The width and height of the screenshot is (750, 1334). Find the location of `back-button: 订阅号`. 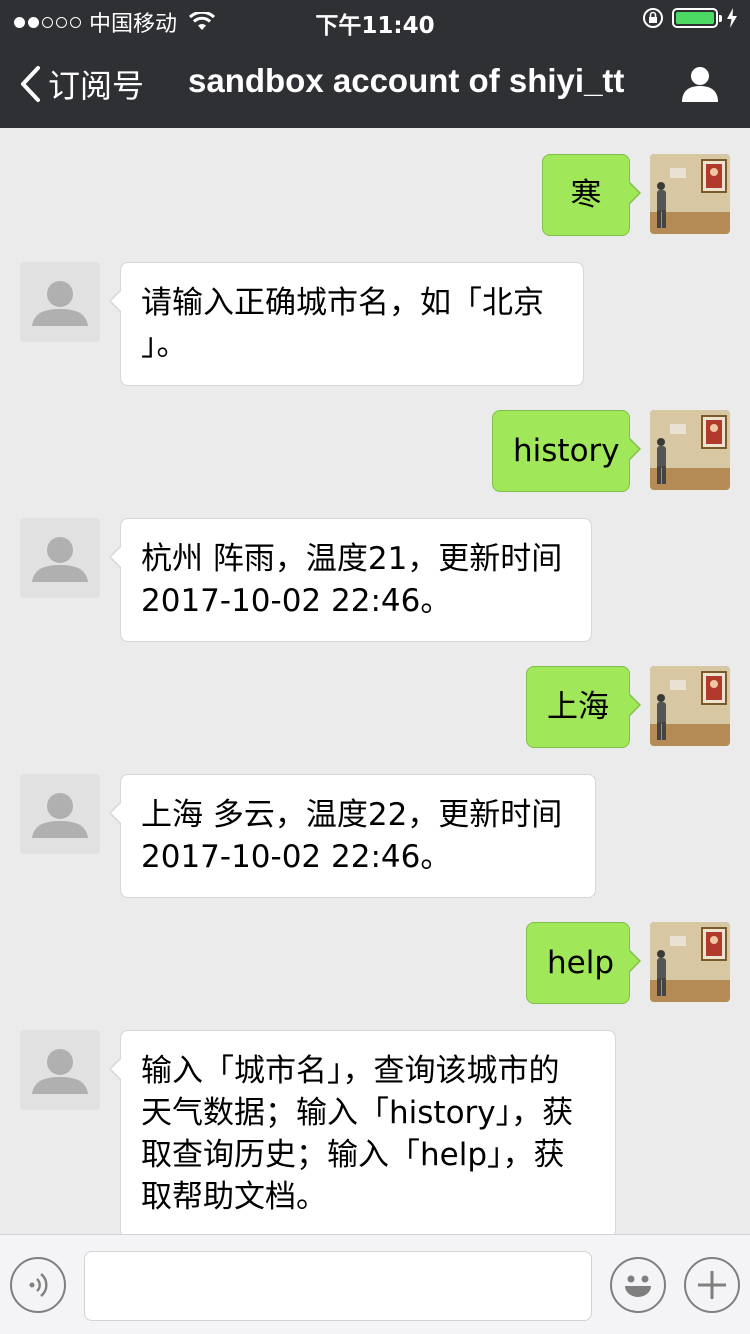

back-button: 订阅号 is located at coordinates (81, 84).